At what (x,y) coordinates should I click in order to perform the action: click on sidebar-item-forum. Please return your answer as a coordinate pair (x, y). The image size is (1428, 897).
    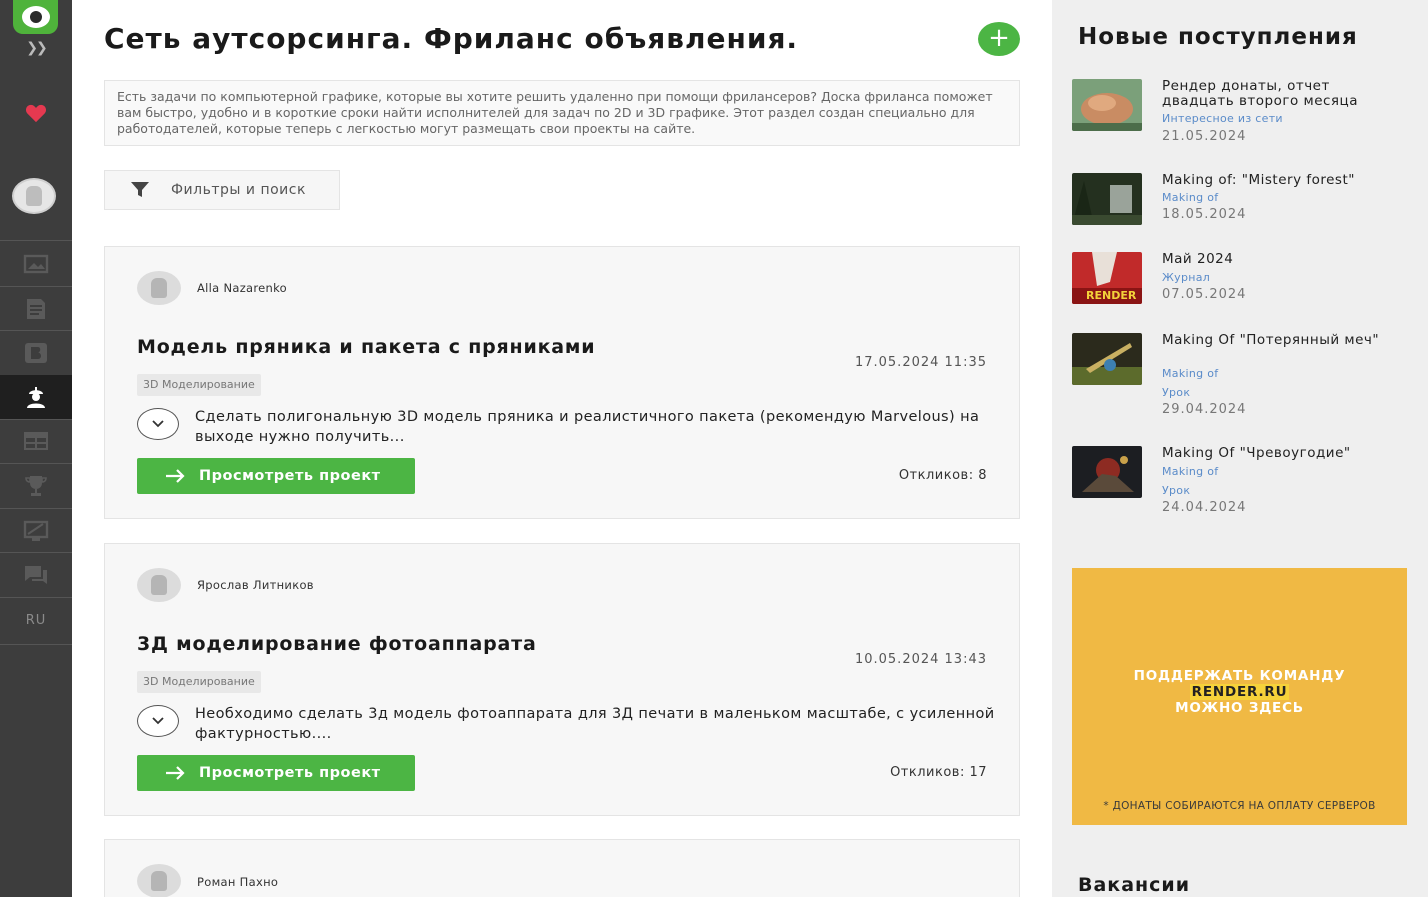
    Looking at the image, I should click on (36, 575).